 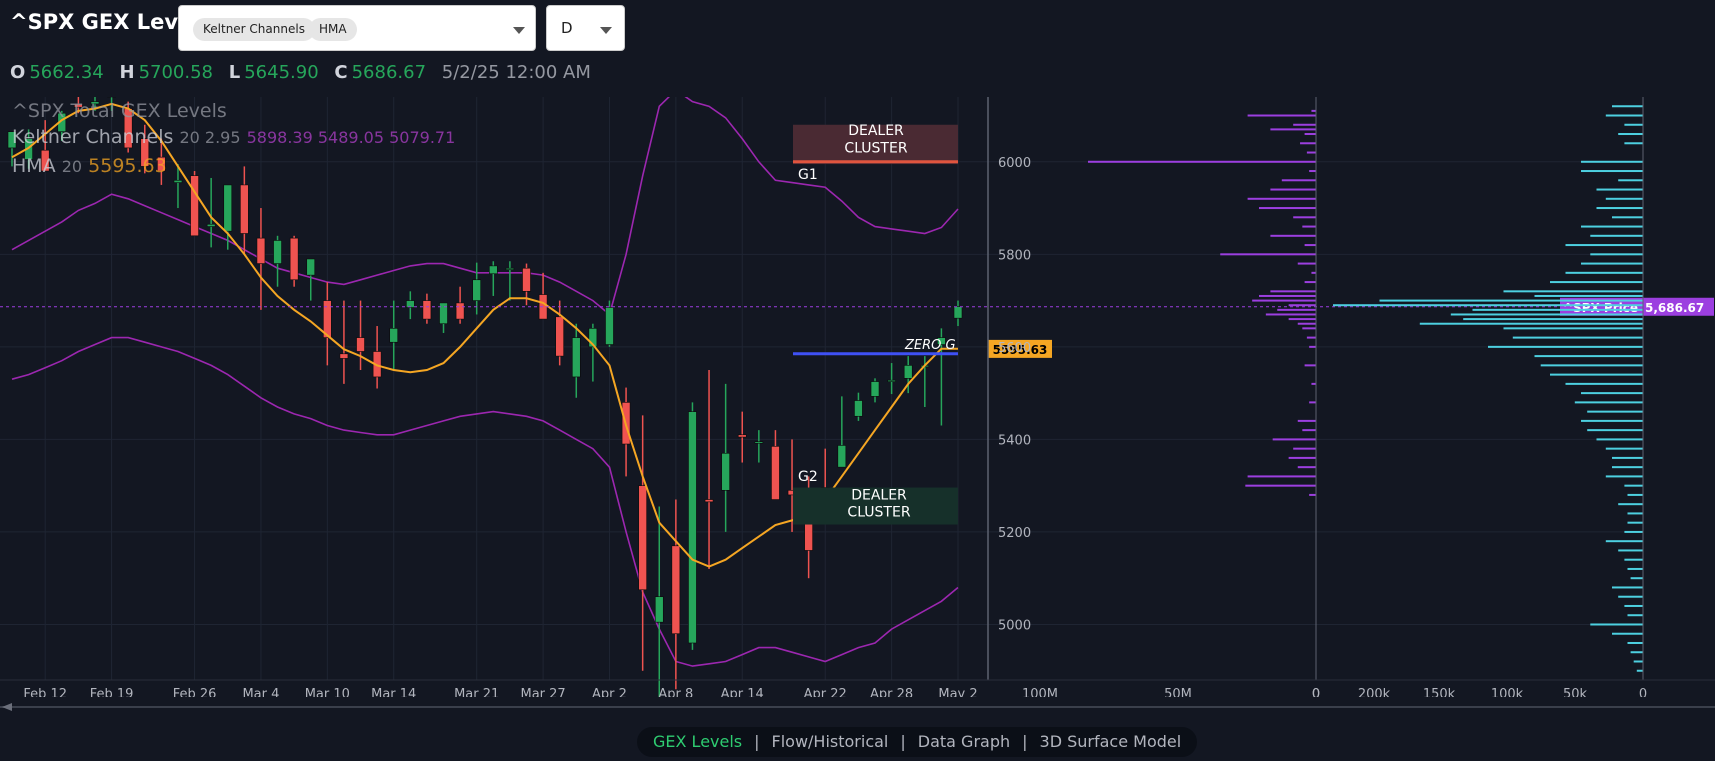 I want to click on tab-3d-surface-model: 3D Surface Model, so click(x=1111, y=741).